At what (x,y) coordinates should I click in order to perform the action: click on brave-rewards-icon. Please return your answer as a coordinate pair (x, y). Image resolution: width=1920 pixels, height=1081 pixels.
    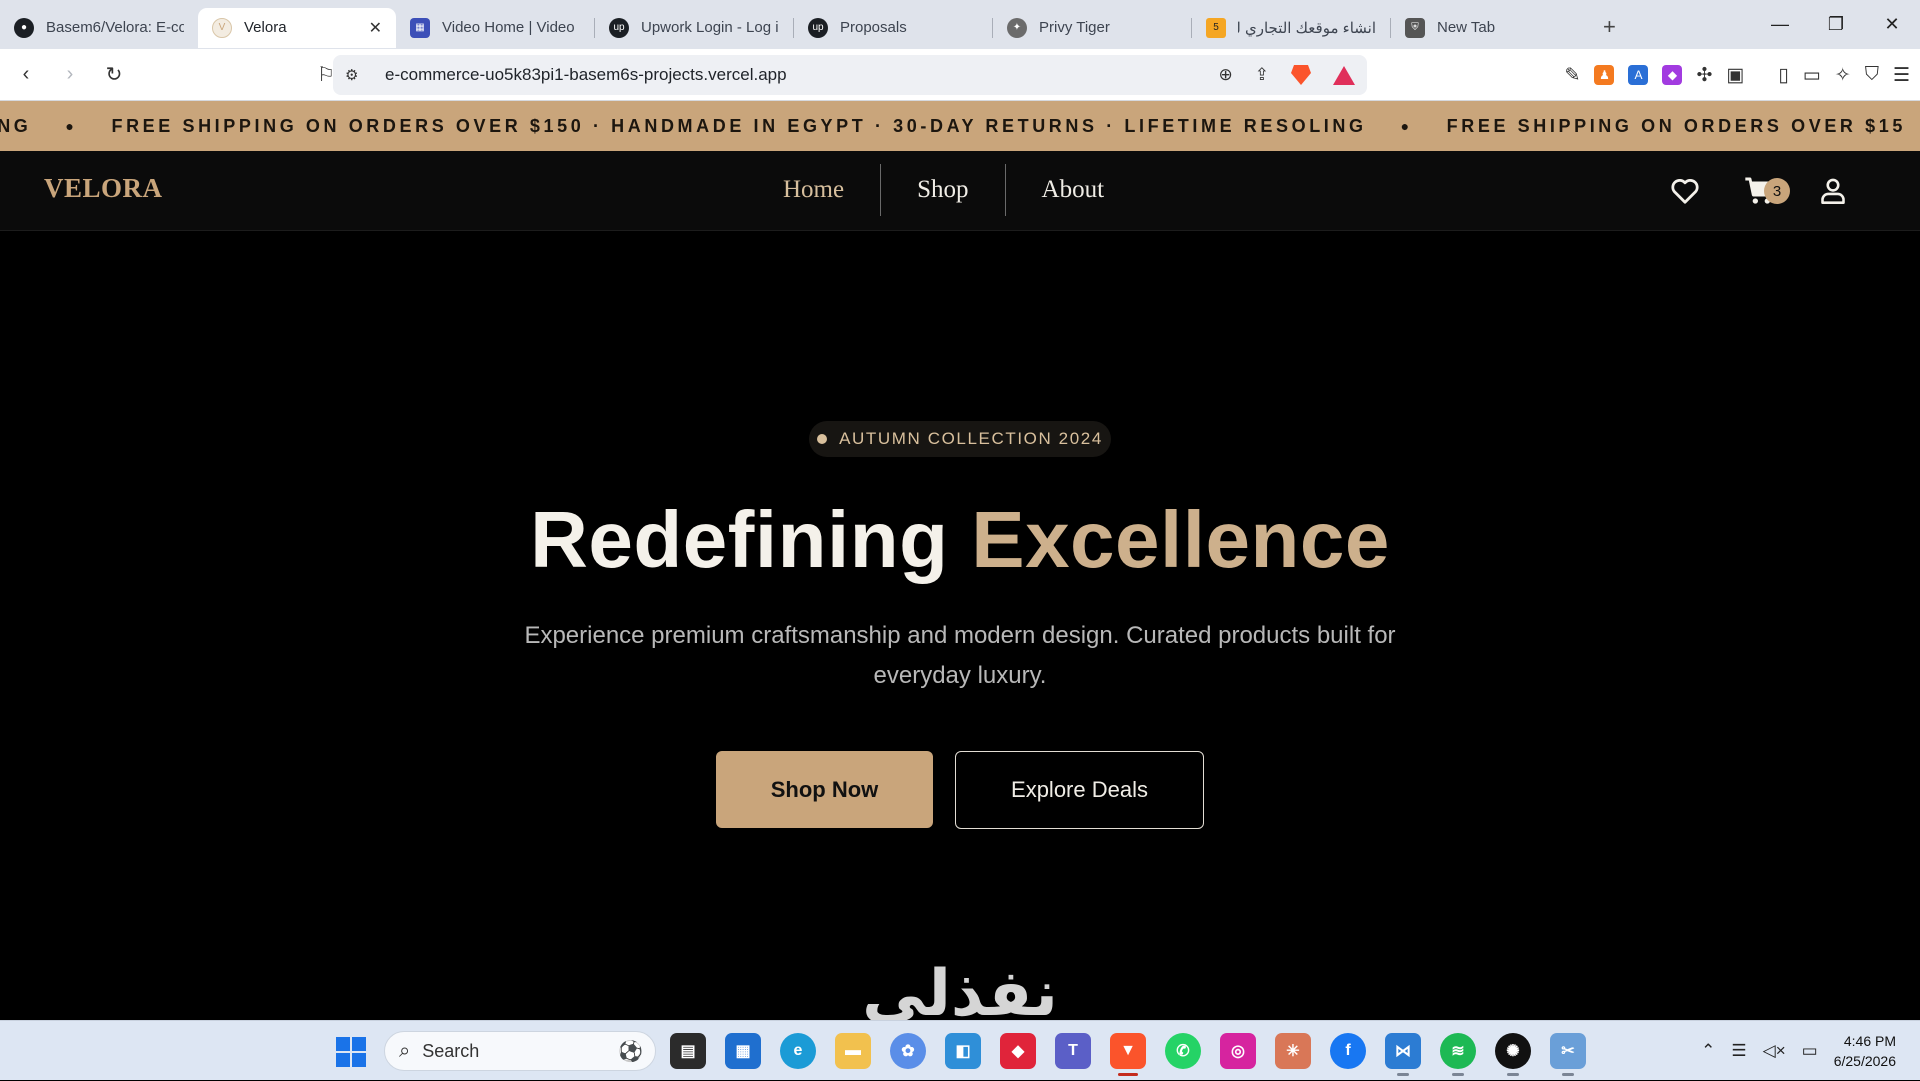
    Looking at the image, I should click on (1344, 75).